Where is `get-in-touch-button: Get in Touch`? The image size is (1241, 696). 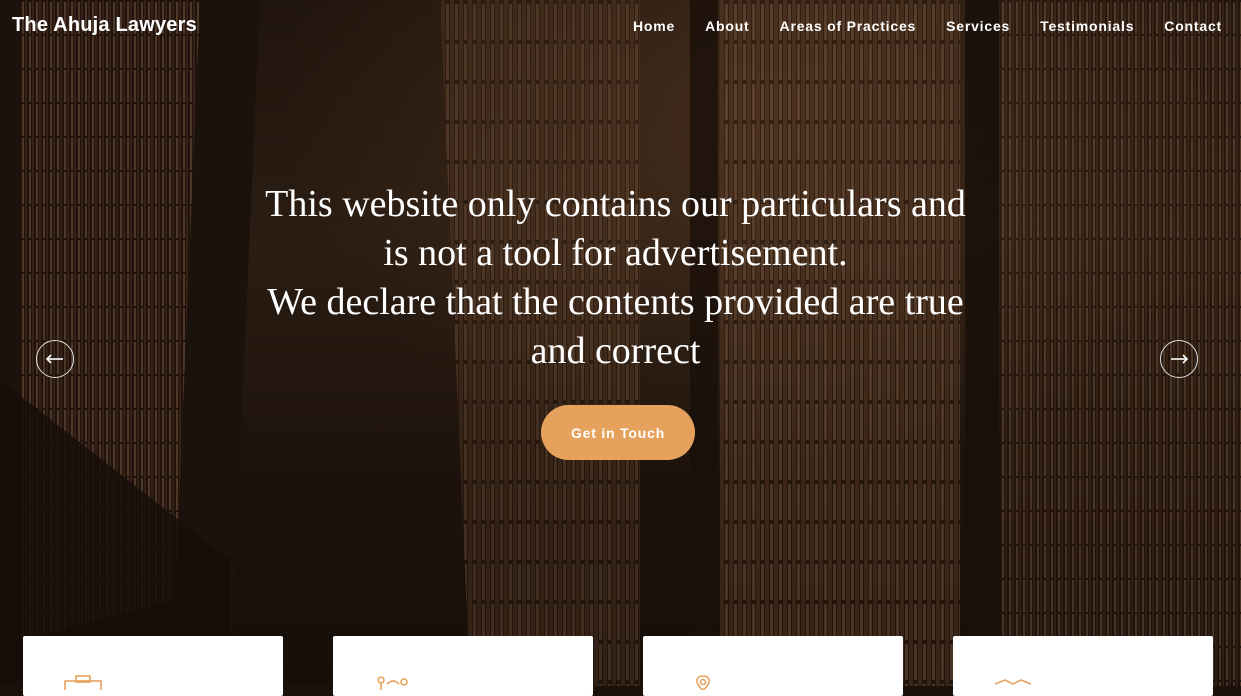 get-in-touch-button: Get in Touch is located at coordinates (618, 432).